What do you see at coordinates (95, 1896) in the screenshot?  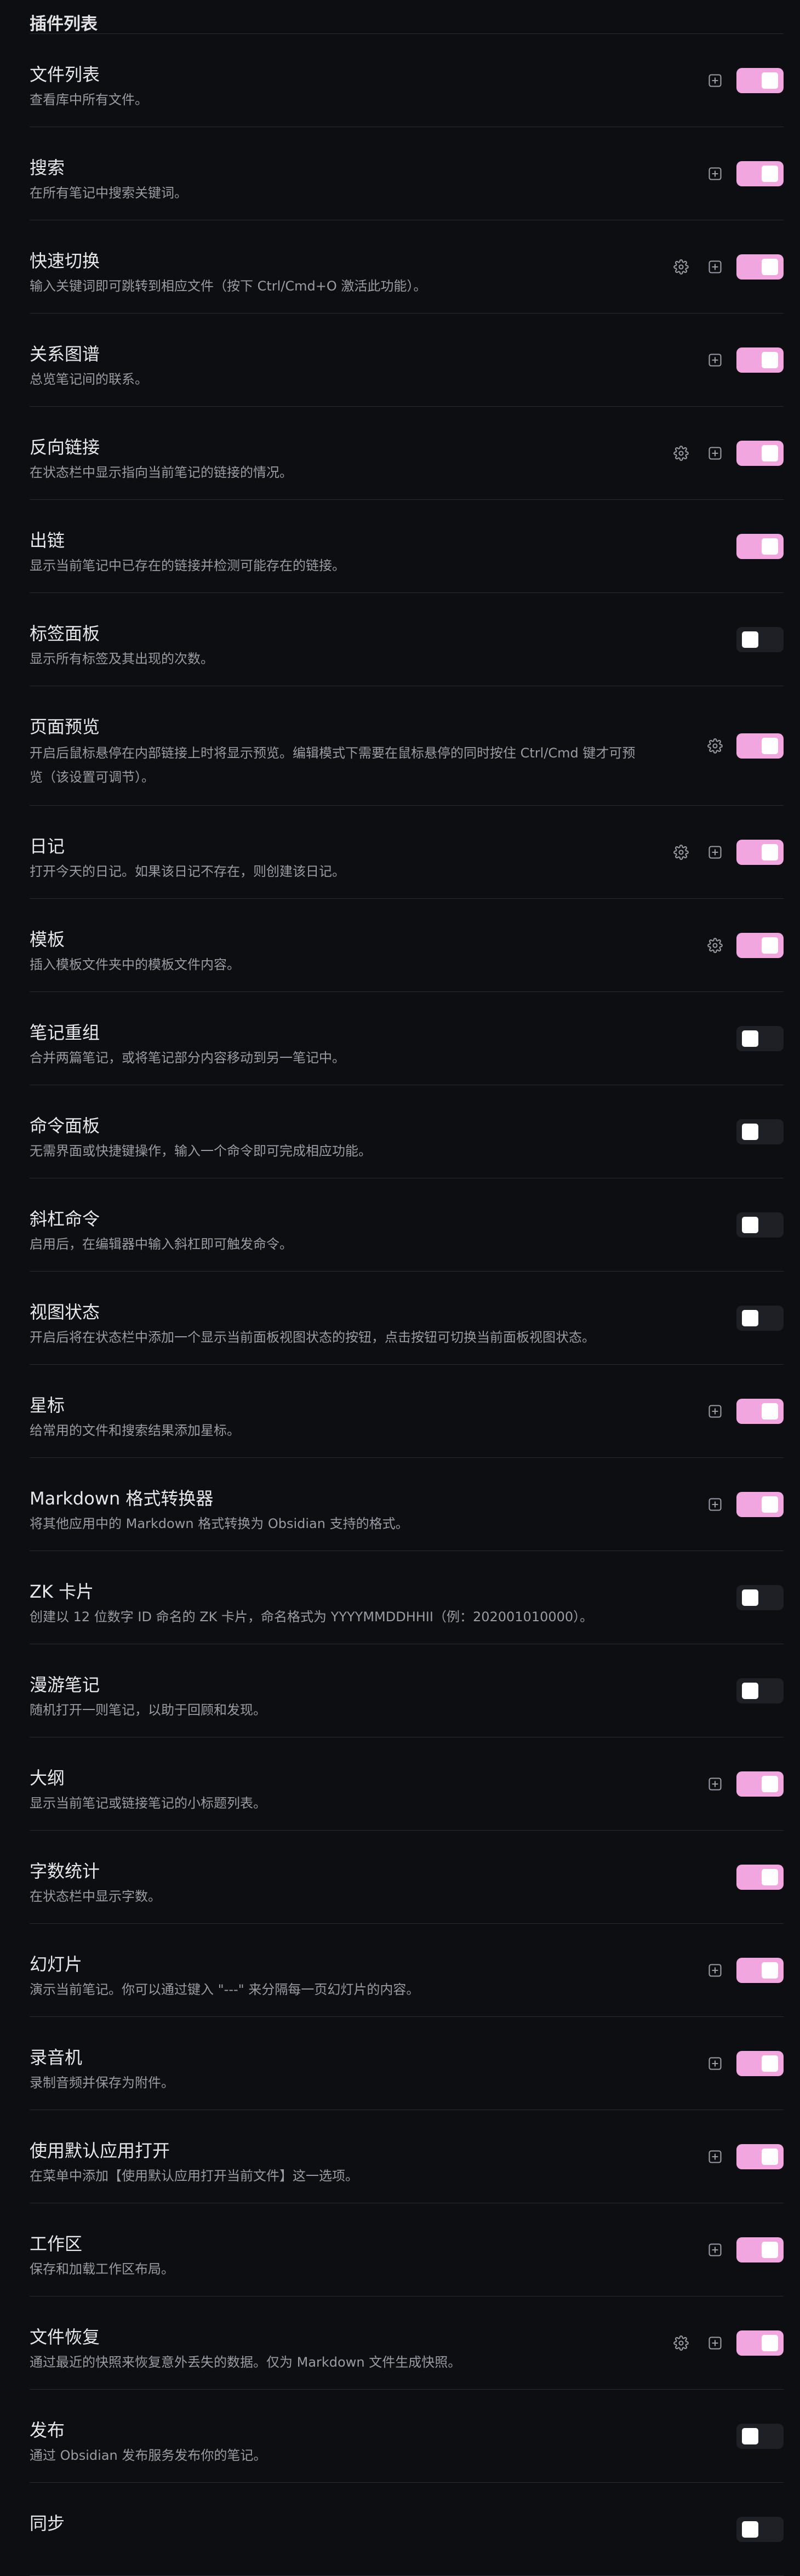 I see `plugin-description: 在状态栏中显示字数。` at bounding box center [95, 1896].